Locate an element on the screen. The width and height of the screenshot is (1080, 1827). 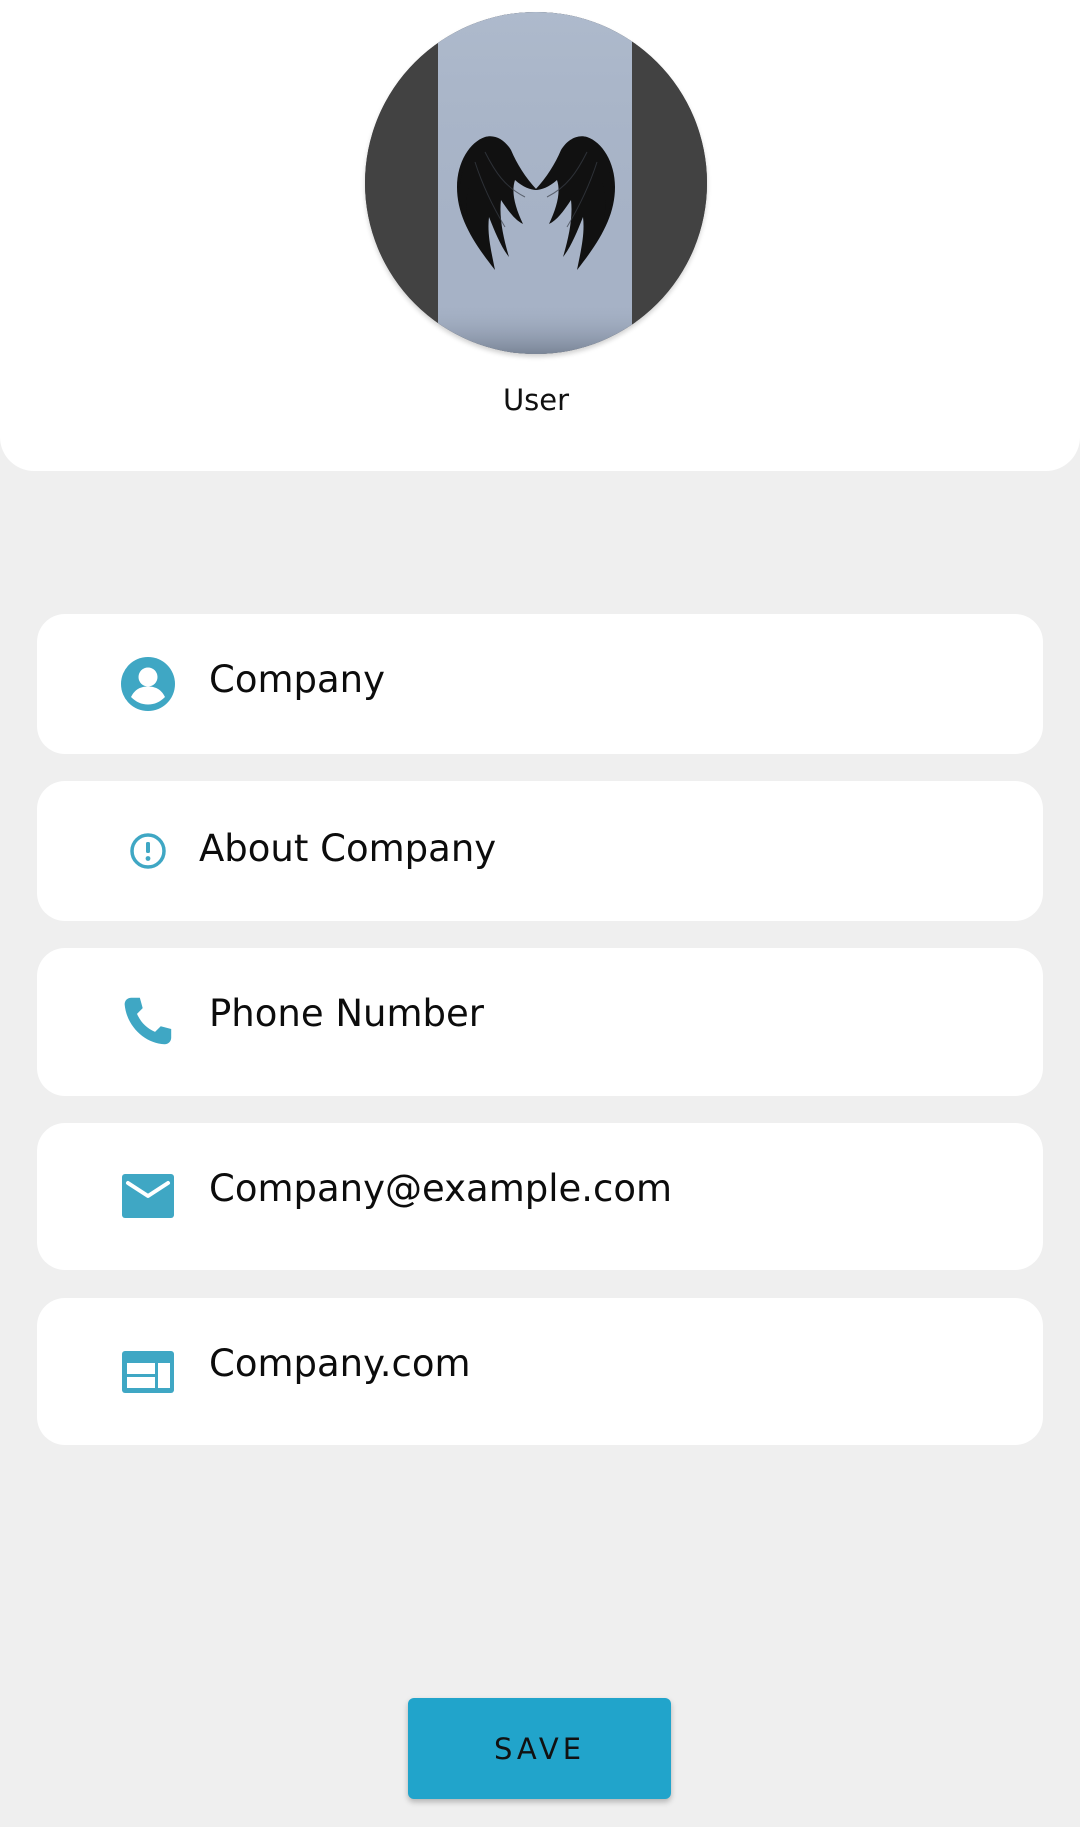
web-icon is located at coordinates (148, 1372).